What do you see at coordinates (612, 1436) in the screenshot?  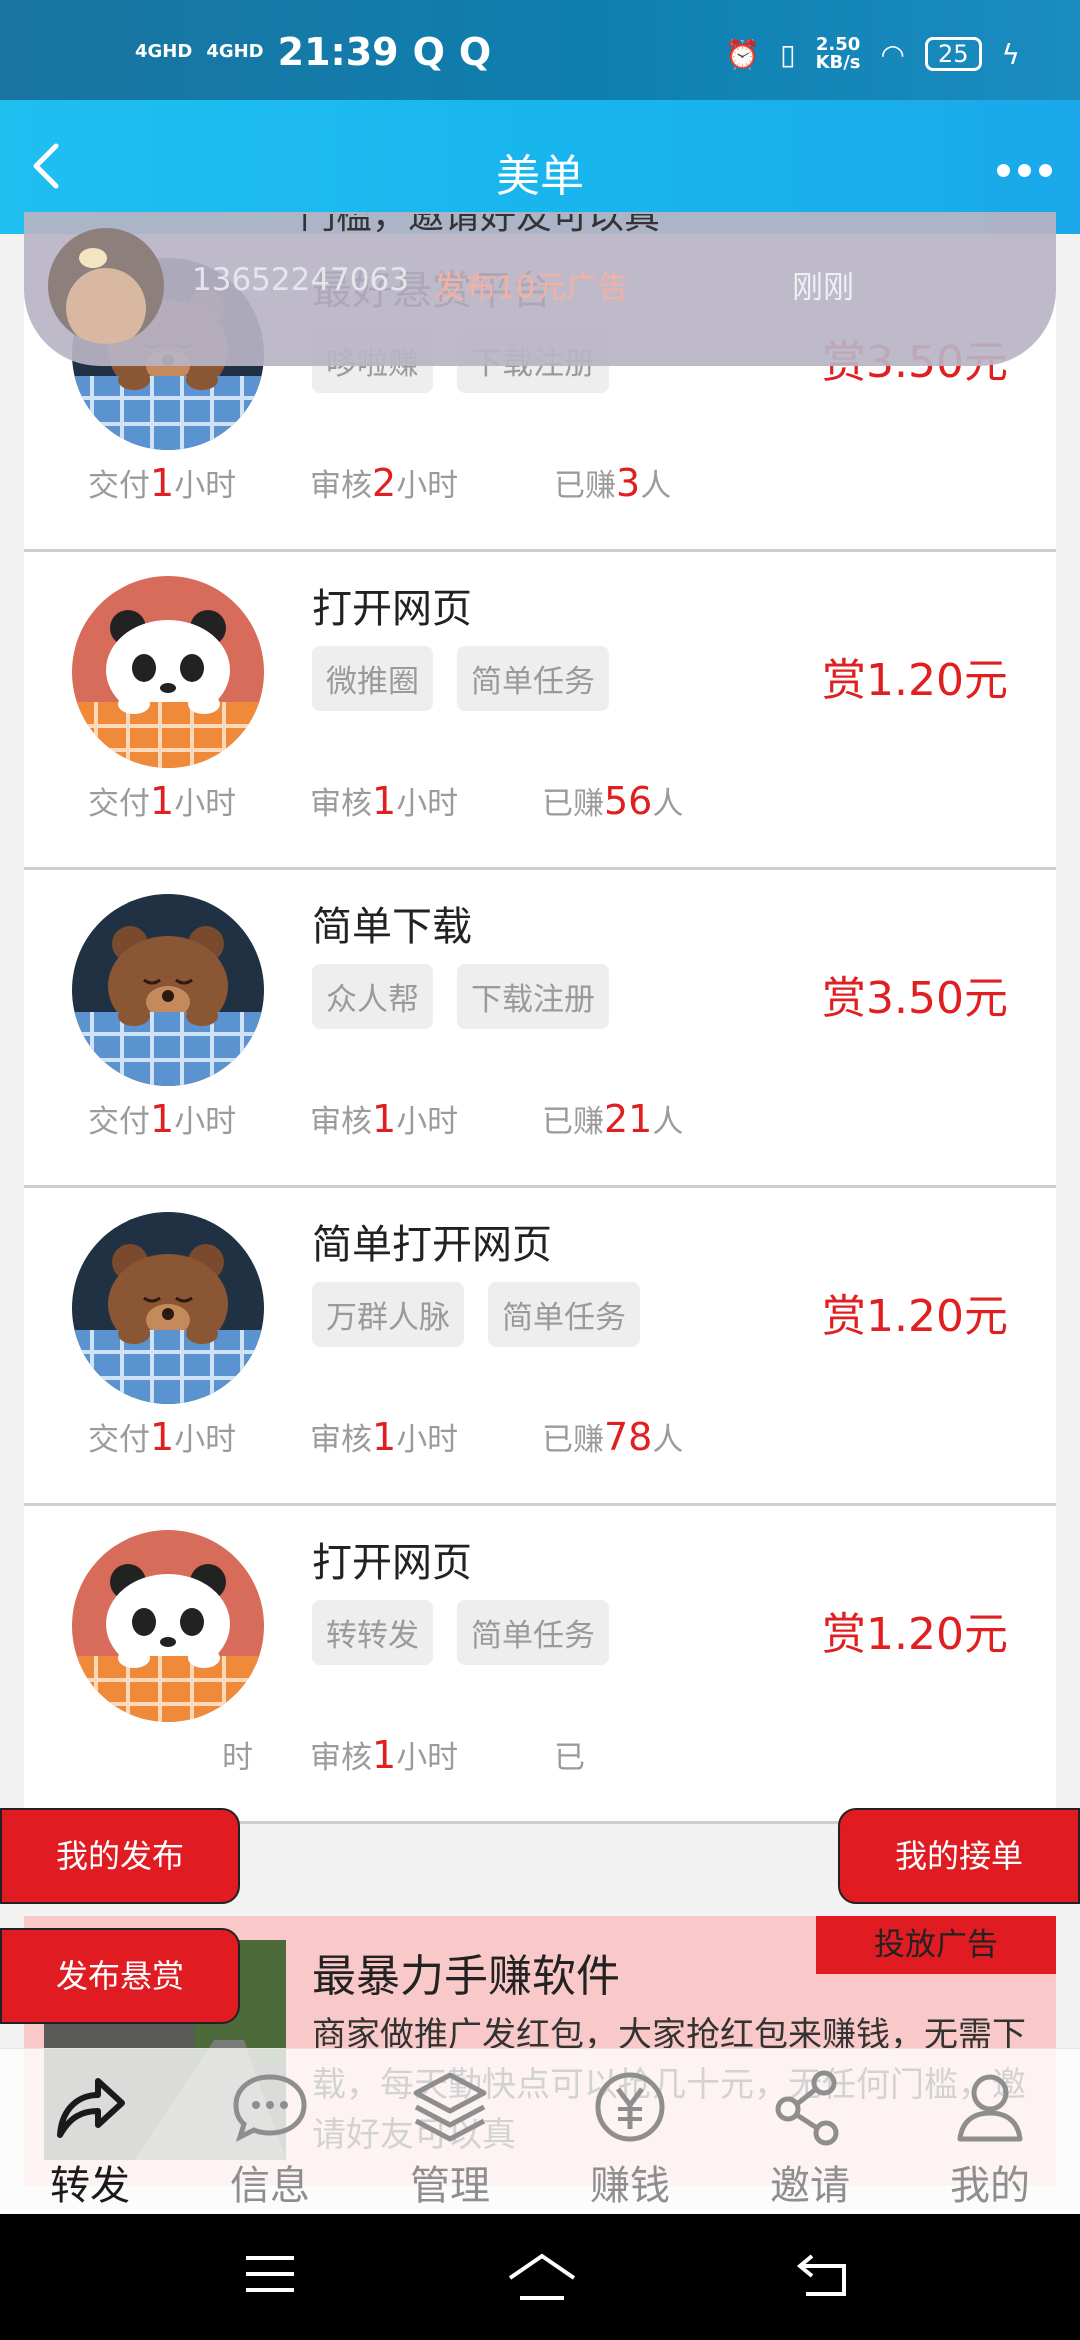 I see `earned-count-stat: 已赚78人` at bounding box center [612, 1436].